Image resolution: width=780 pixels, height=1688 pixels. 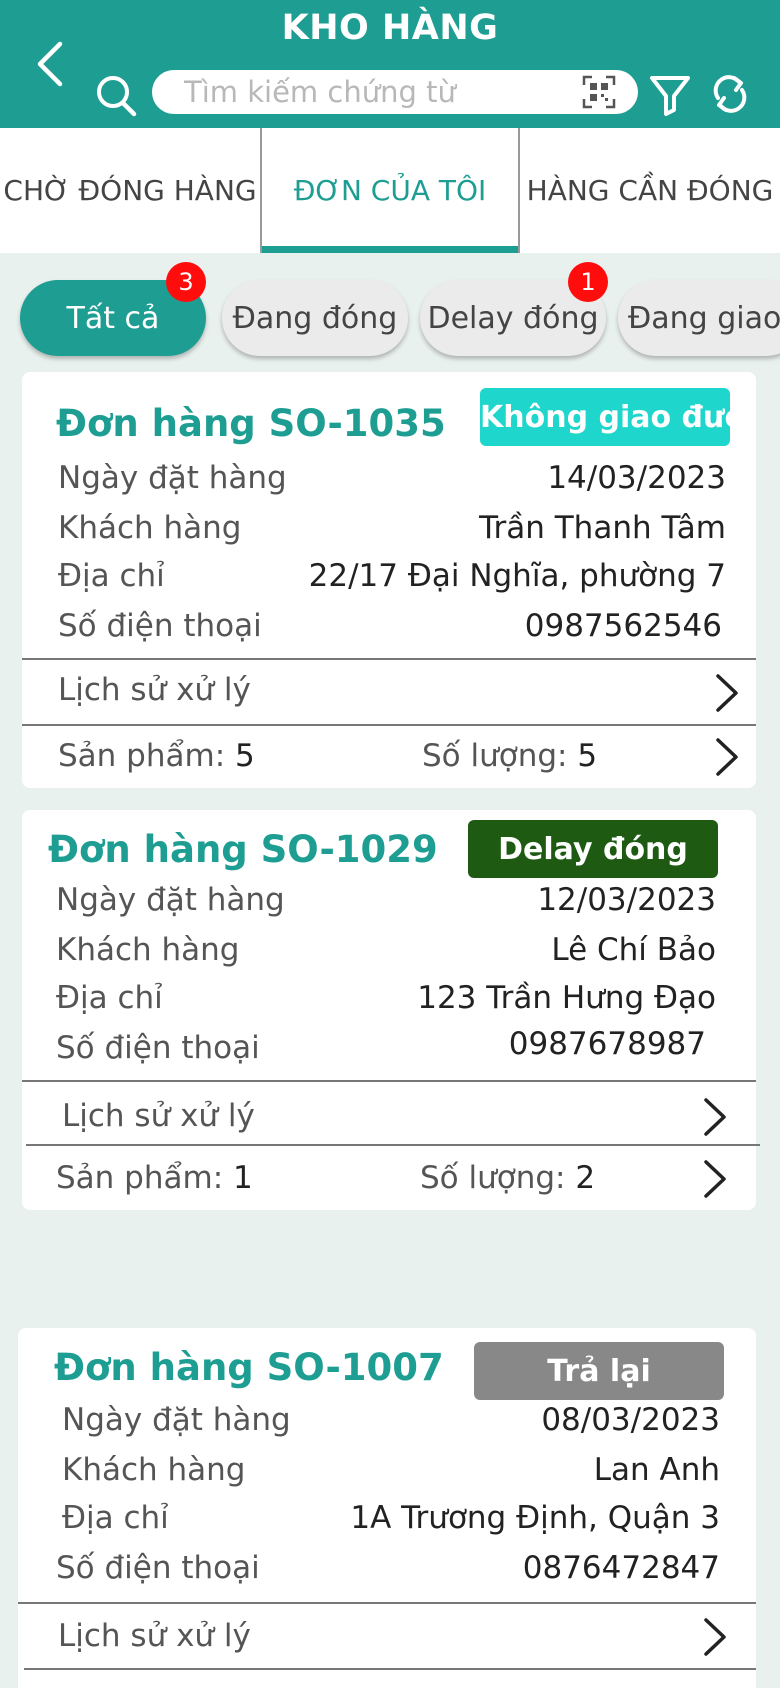 What do you see at coordinates (535, 1518) in the screenshot?
I see `address-value: 1A Trương Định, Quận 3` at bounding box center [535, 1518].